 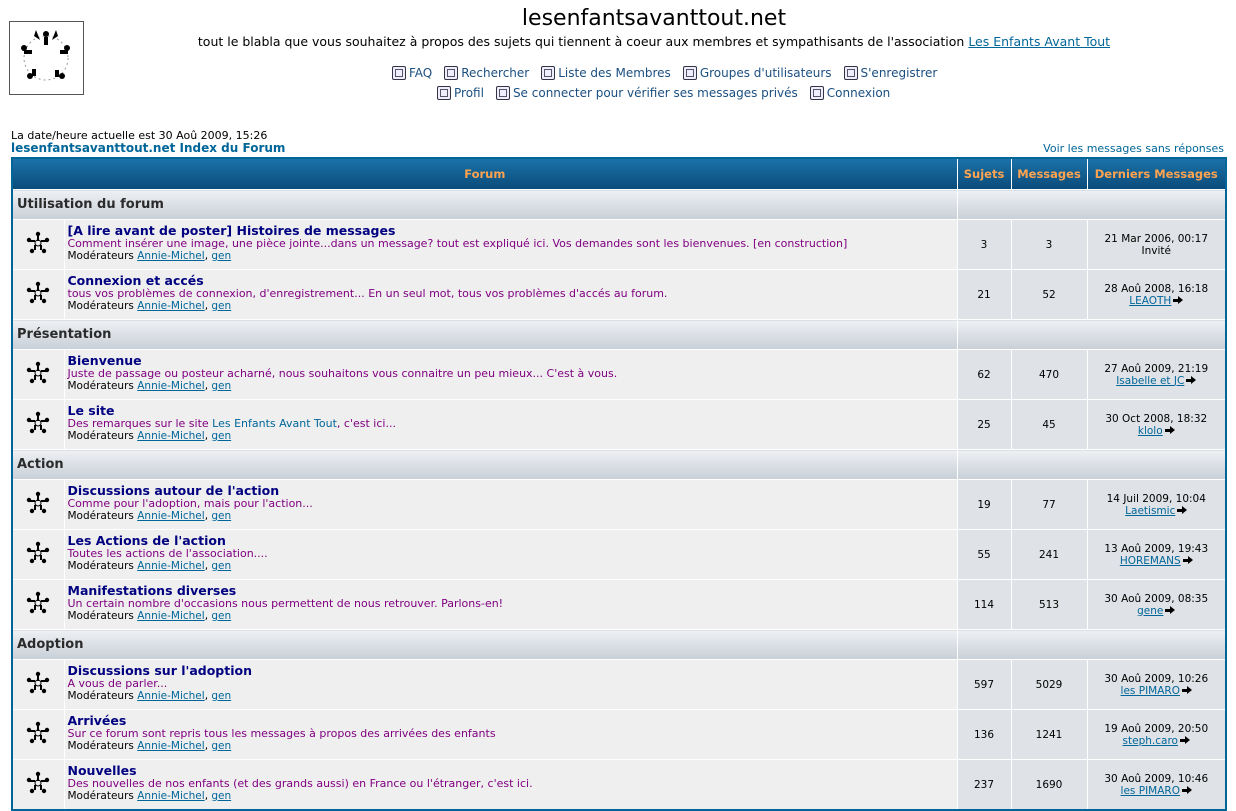 I want to click on nav-link-register: S'enregistrer, so click(x=890, y=73).